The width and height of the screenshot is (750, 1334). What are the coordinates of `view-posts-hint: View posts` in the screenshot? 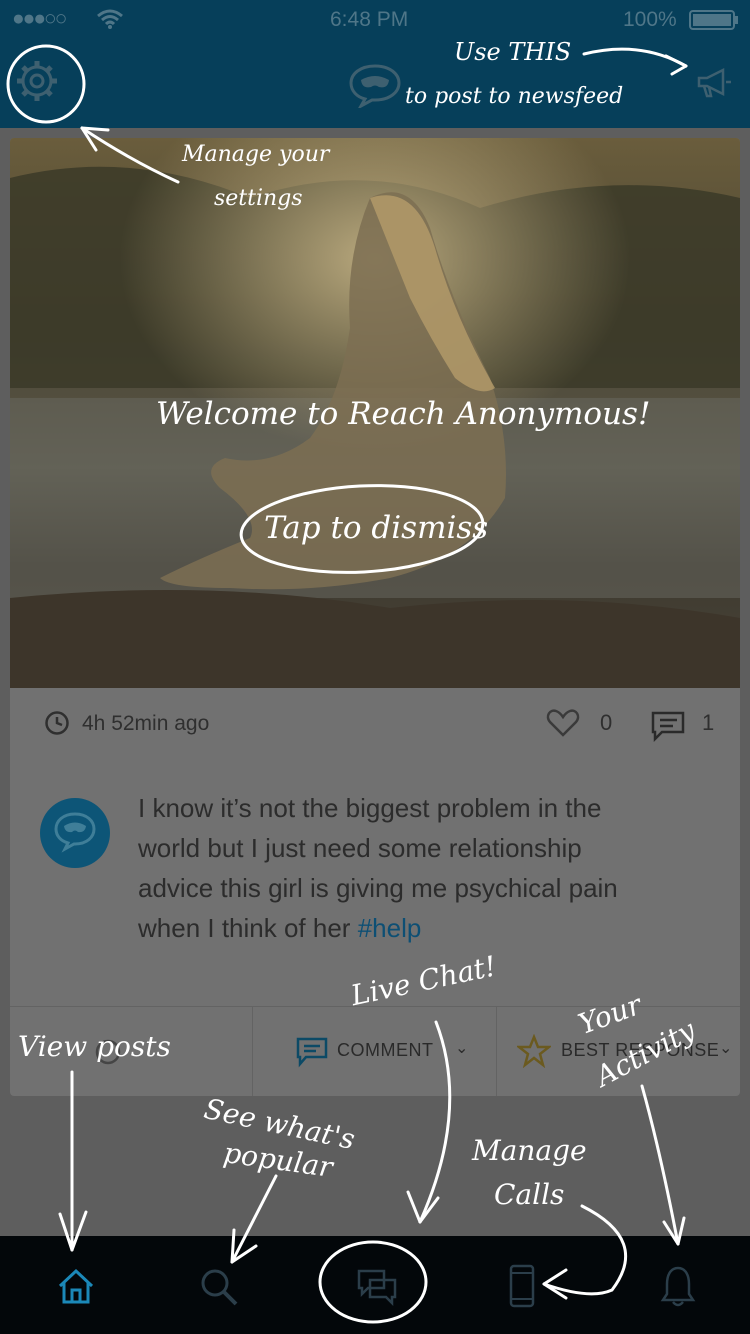 It's located at (94, 1046).